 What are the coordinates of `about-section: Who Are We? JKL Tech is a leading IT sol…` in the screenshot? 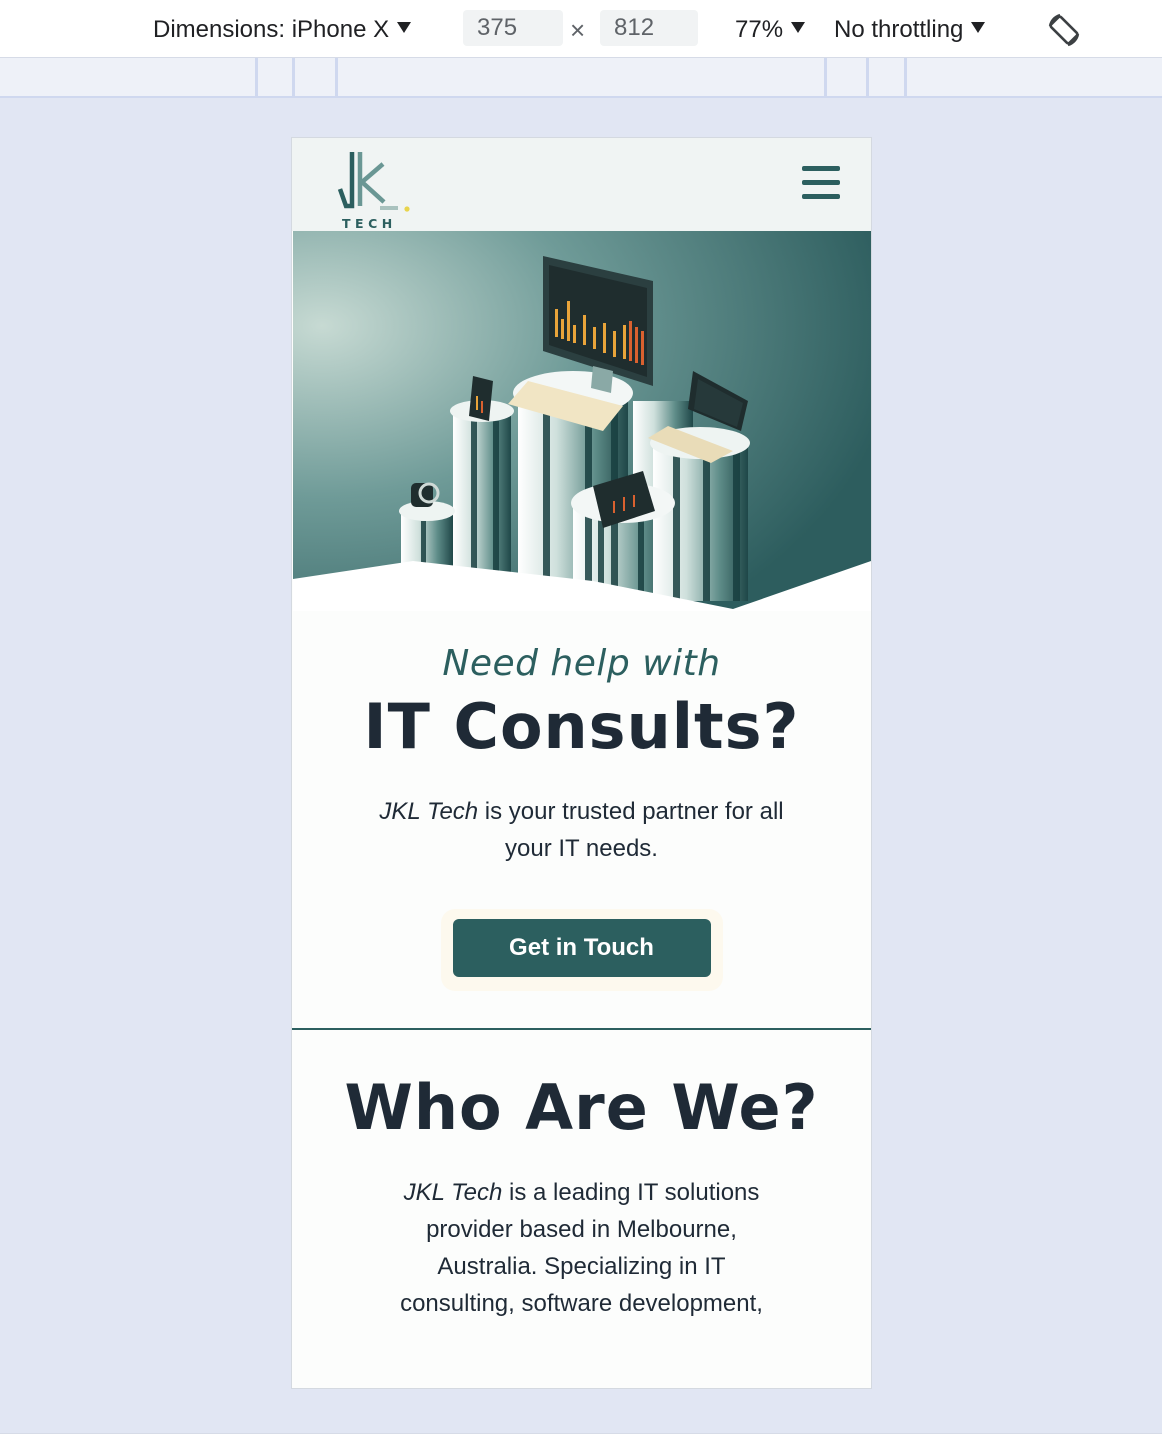 It's located at (581, 1176).